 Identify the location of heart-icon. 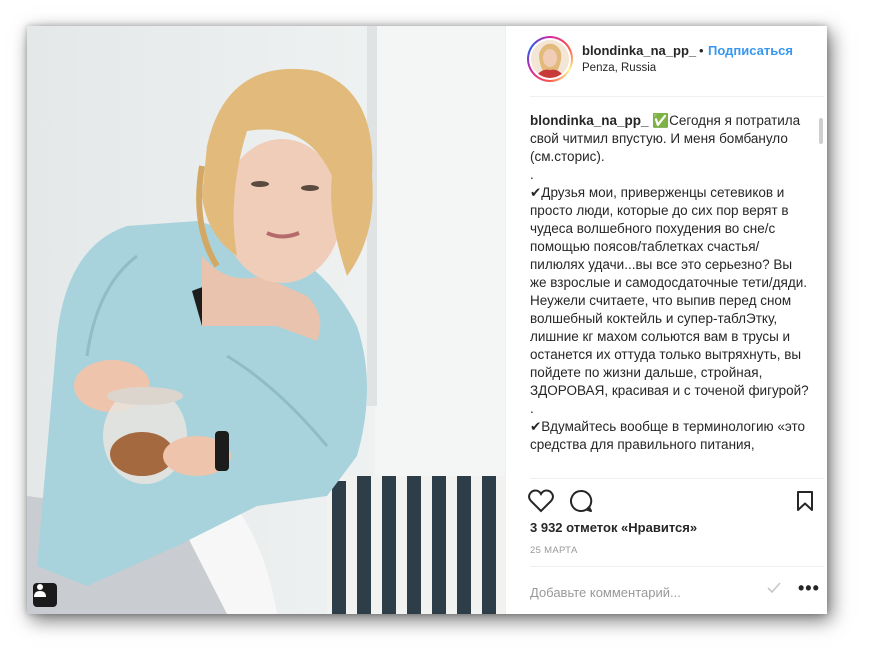
(541, 501).